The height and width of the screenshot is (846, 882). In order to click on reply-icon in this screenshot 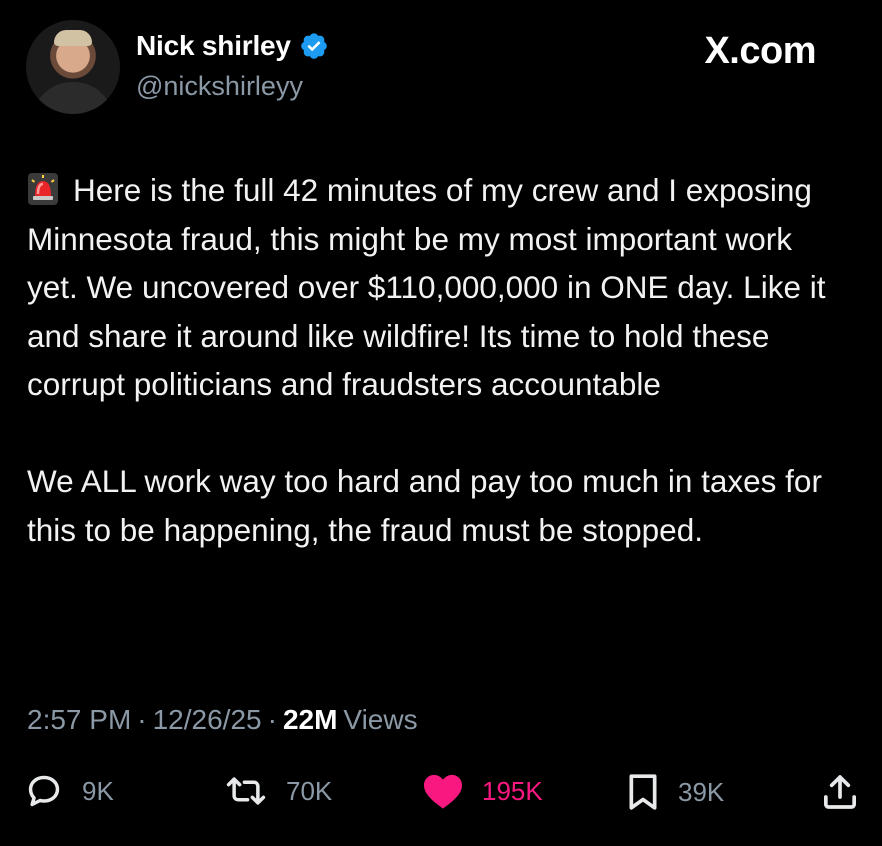, I will do `click(44, 791)`.